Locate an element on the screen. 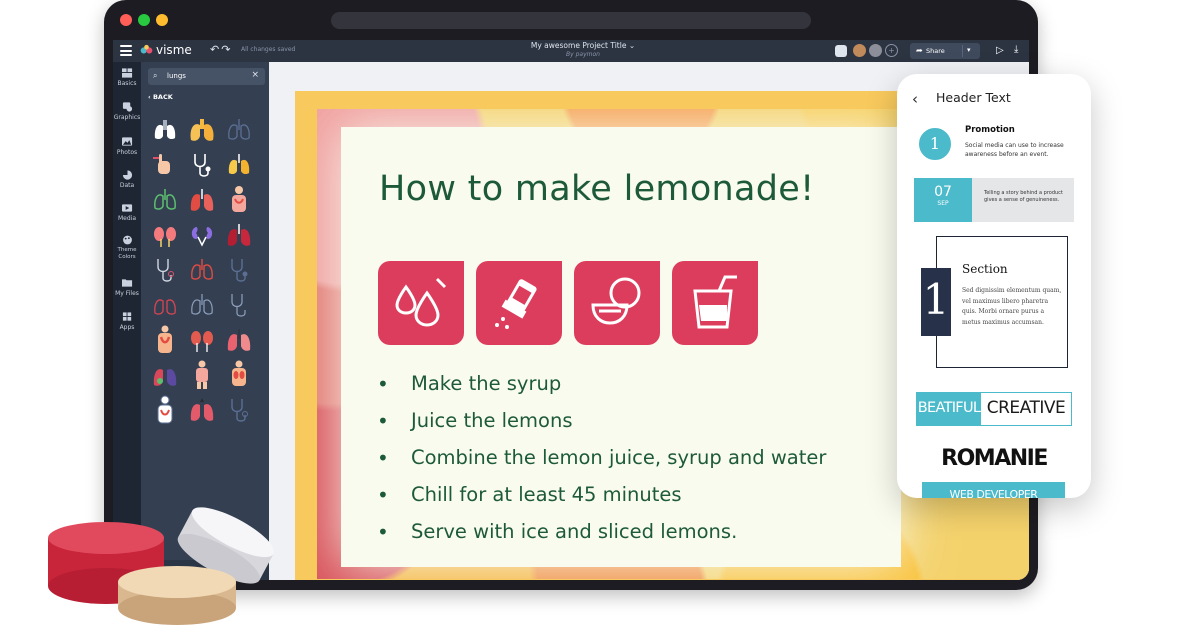 This screenshot has height=630, width=1200. bullet-item: • Serve with ice and sliced lemons. is located at coordinates (601, 537).